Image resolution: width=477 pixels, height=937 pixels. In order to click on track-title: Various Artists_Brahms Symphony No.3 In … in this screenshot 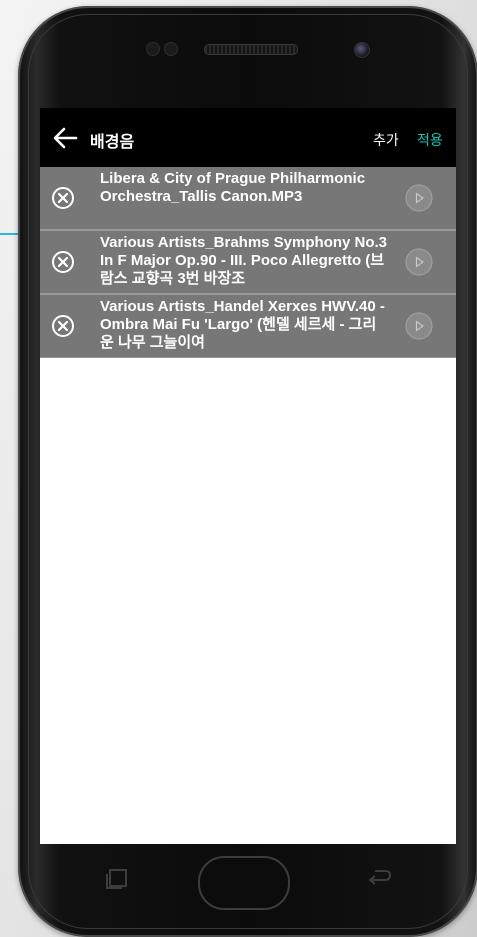, I will do `click(244, 260)`.